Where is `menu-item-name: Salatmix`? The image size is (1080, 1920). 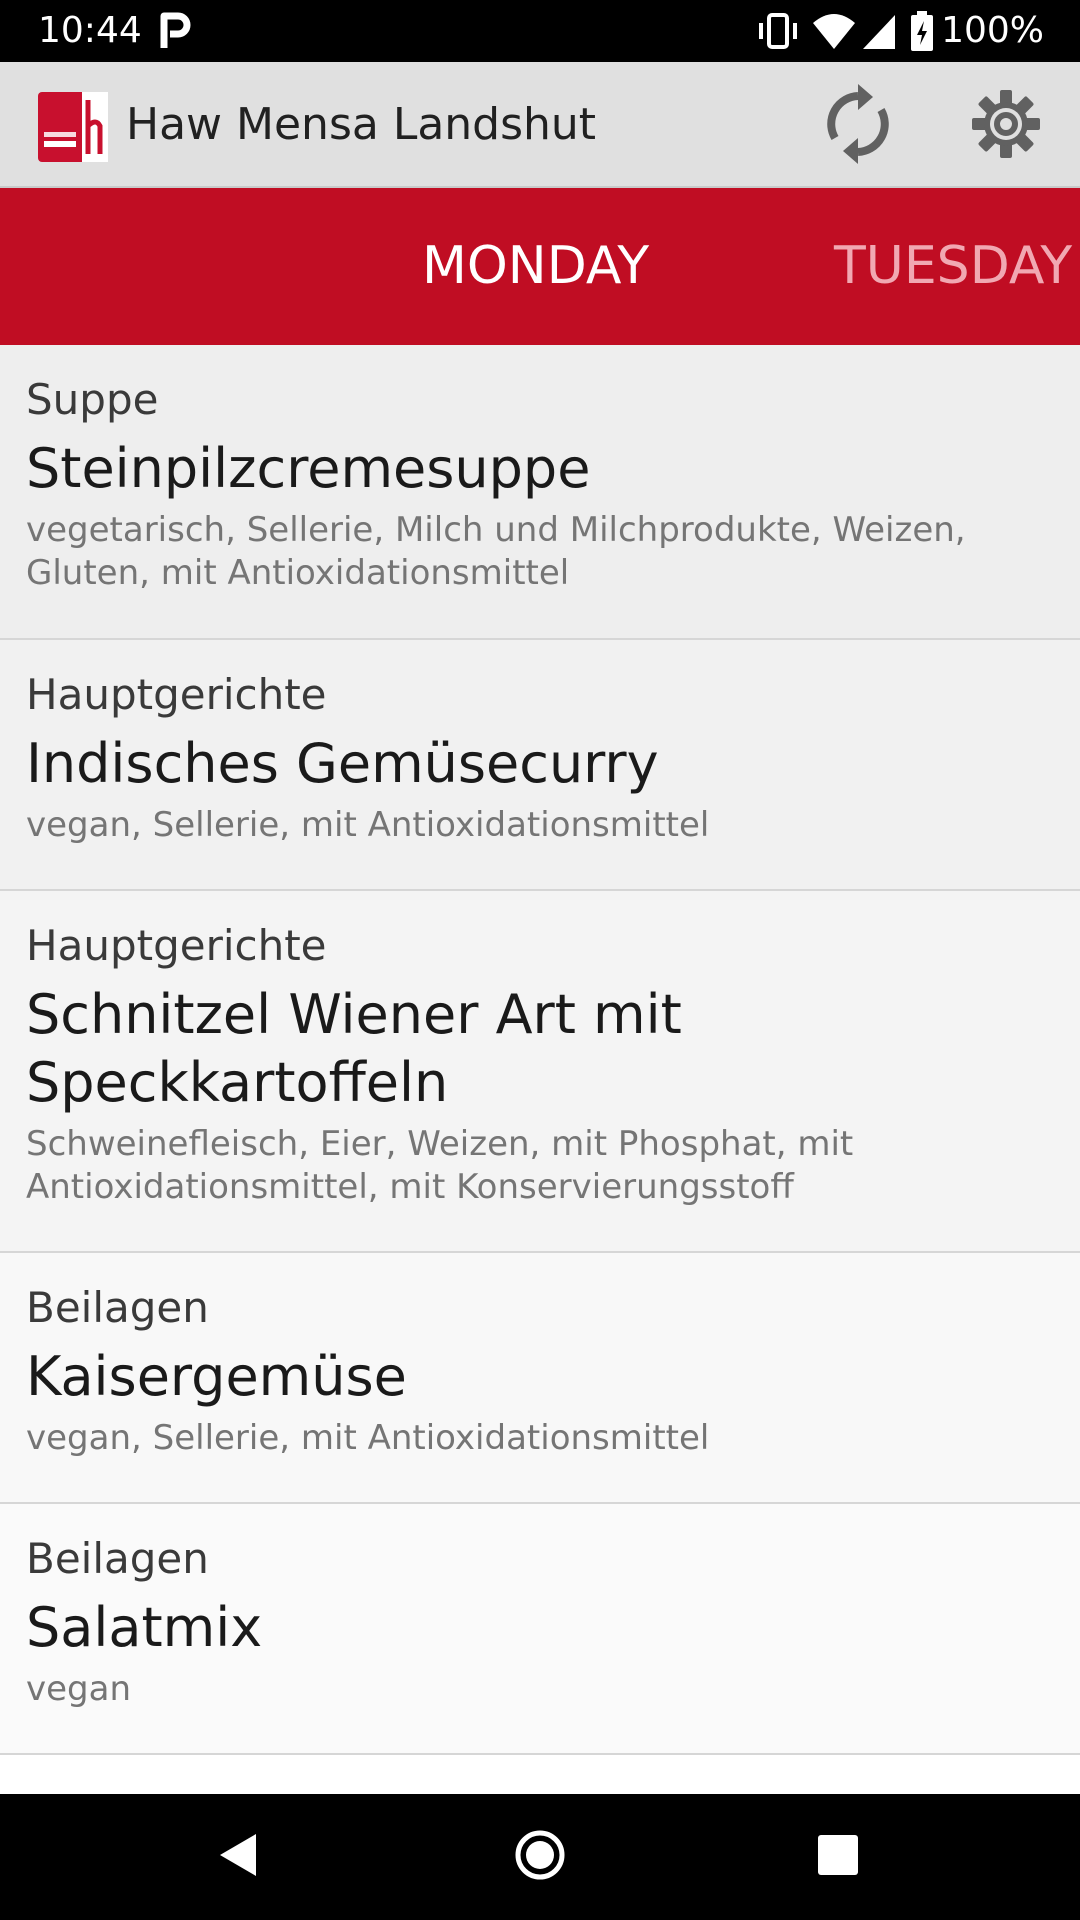
menu-item-name: Salatmix is located at coordinates (144, 1627).